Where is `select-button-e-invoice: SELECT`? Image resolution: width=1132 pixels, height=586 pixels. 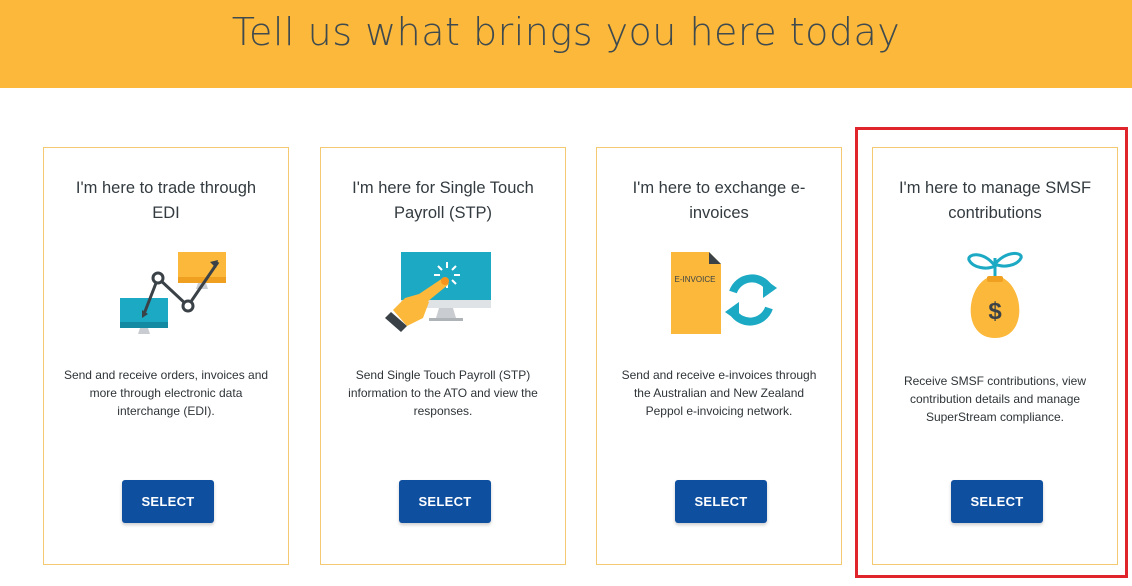 select-button-e-invoice: SELECT is located at coordinates (721, 501).